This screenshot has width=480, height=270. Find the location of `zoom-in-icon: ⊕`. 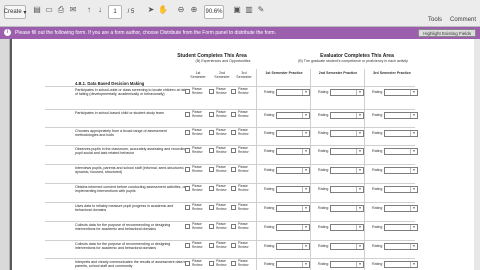

zoom-in-icon: ⊕ is located at coordinates (194, 10).